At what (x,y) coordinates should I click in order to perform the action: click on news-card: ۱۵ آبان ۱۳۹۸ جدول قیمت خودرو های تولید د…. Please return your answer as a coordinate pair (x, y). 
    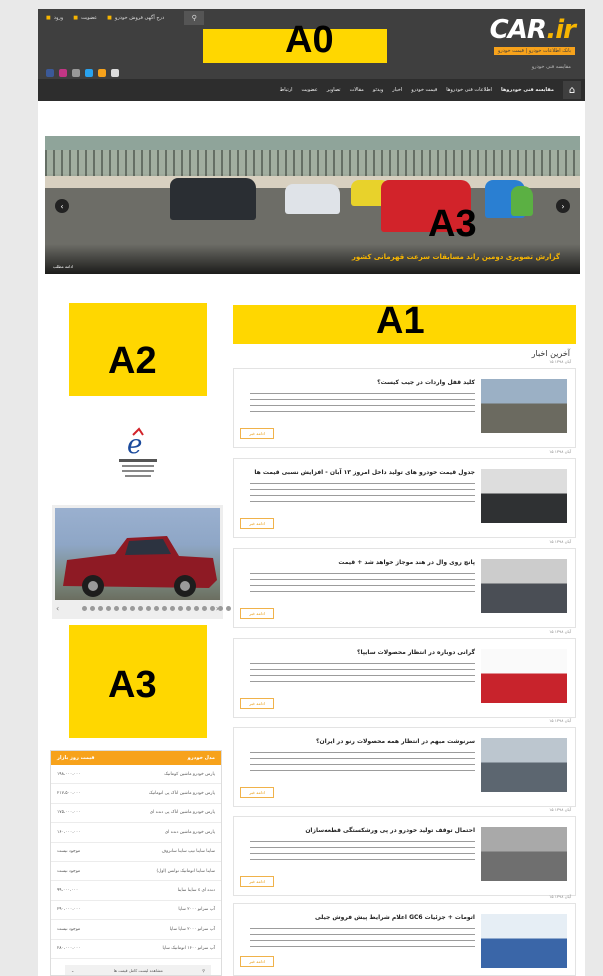
    Looking at the image, I should click on (404, 493).